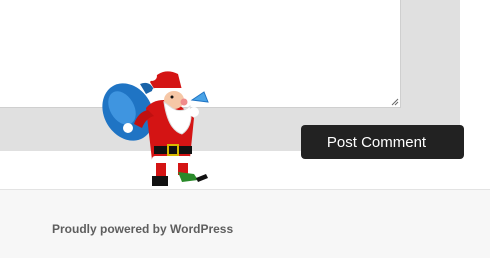  What do you see at coordinates (395, 102) in the screenshot?
I see `resize-grip-icon` at bounding box center [395, 102].